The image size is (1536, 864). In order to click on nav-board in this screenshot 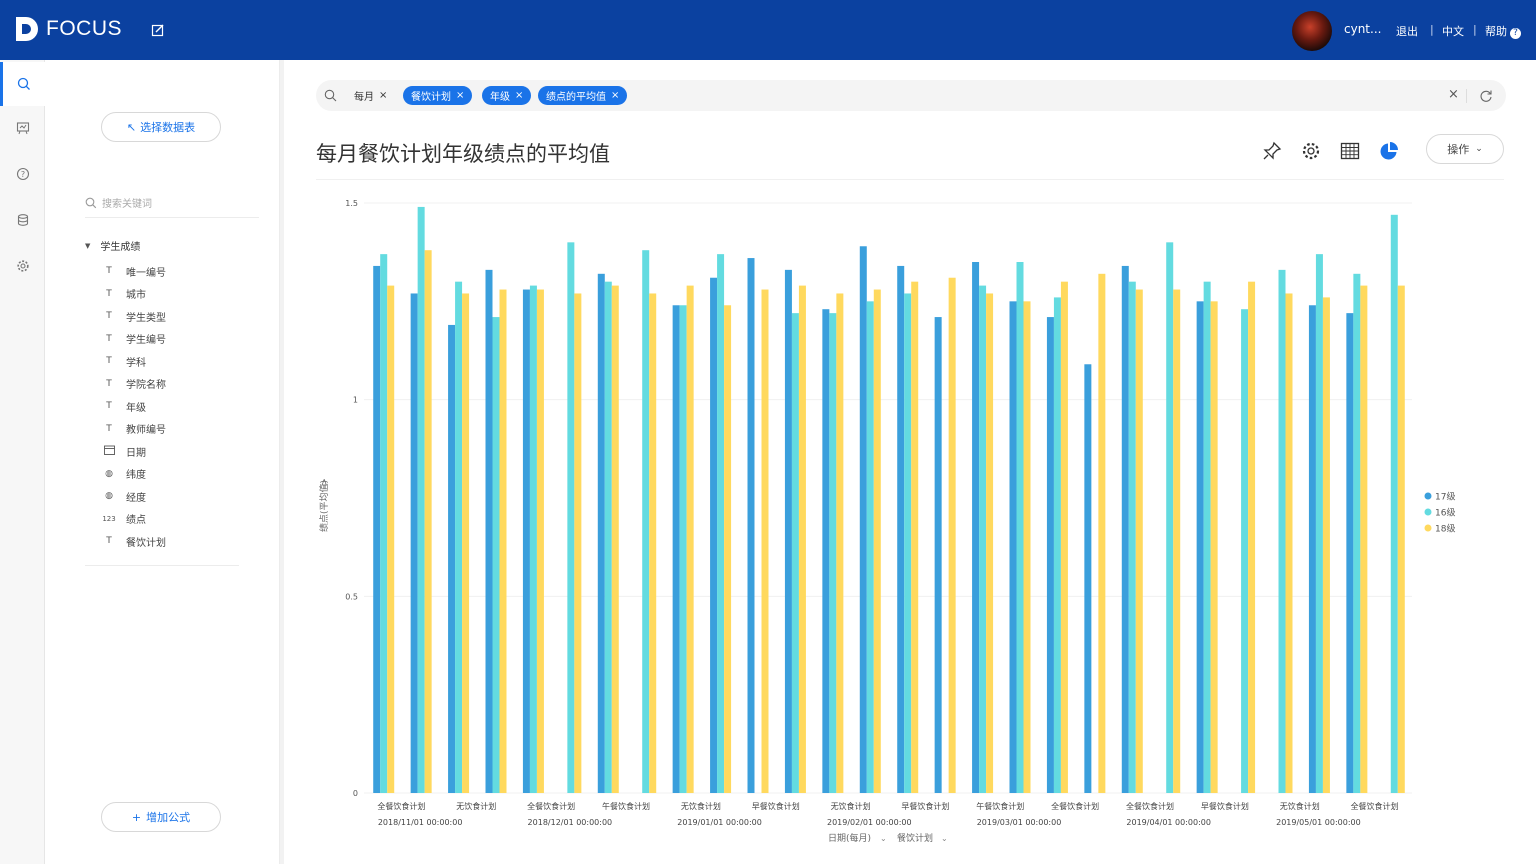, I will do `click(22, 128)`.